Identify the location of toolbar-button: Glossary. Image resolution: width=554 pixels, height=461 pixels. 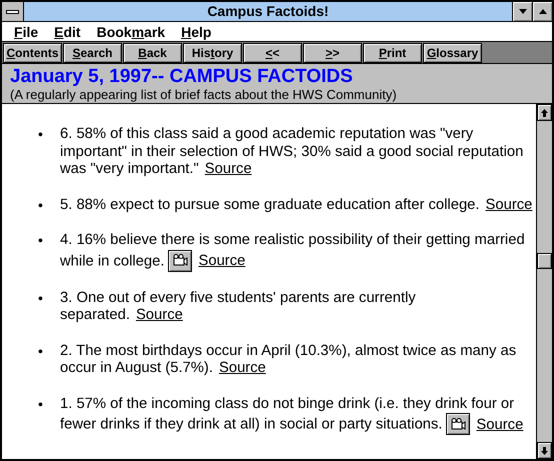
(452, 53).